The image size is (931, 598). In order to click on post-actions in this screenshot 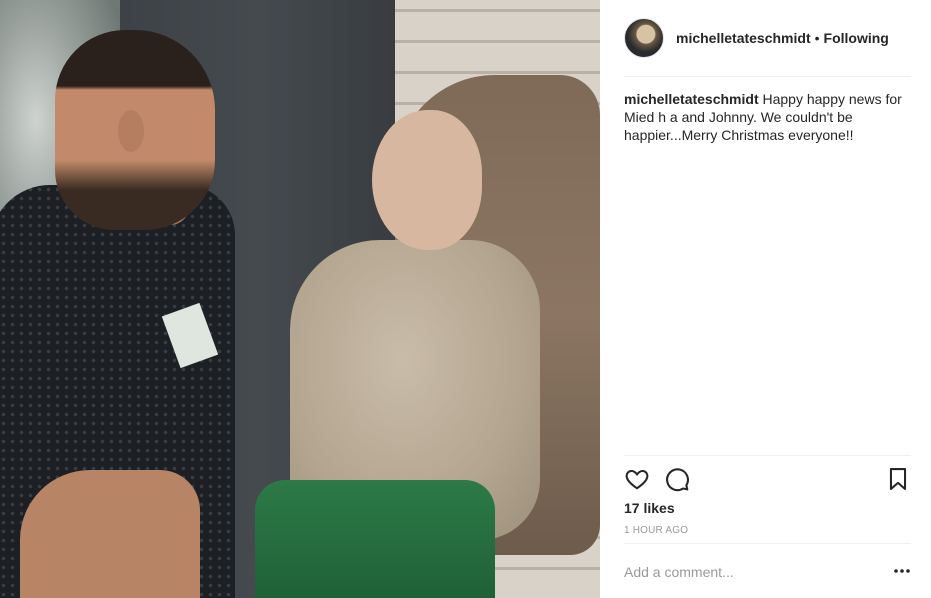, I will do `click(767, 479)`.